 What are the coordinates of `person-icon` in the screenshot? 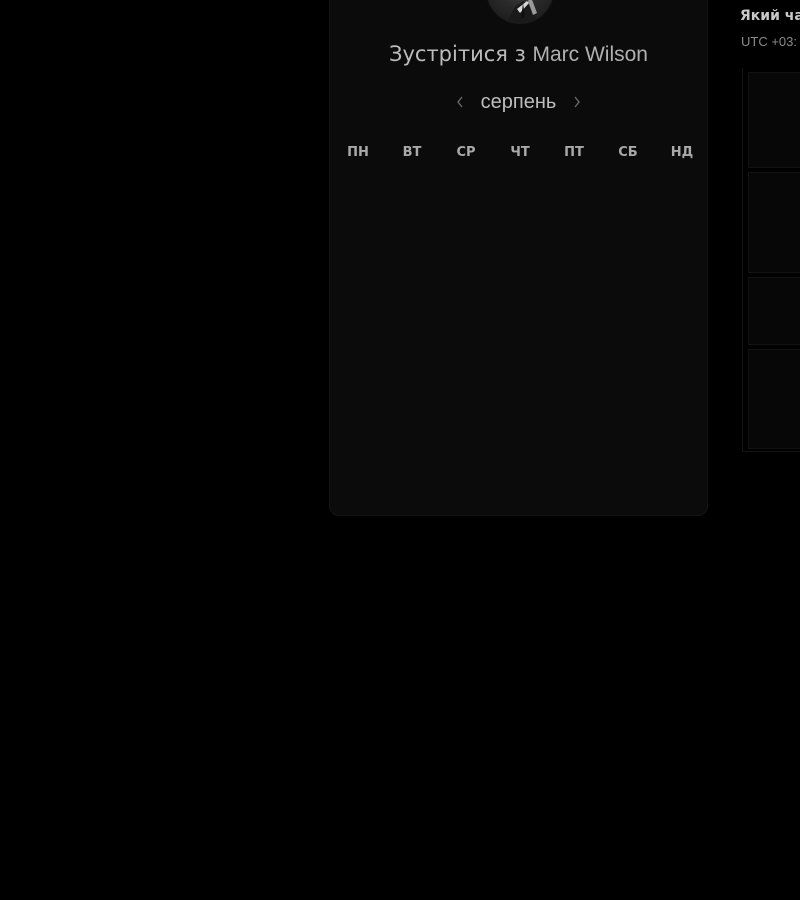 It's located at (522, 11).